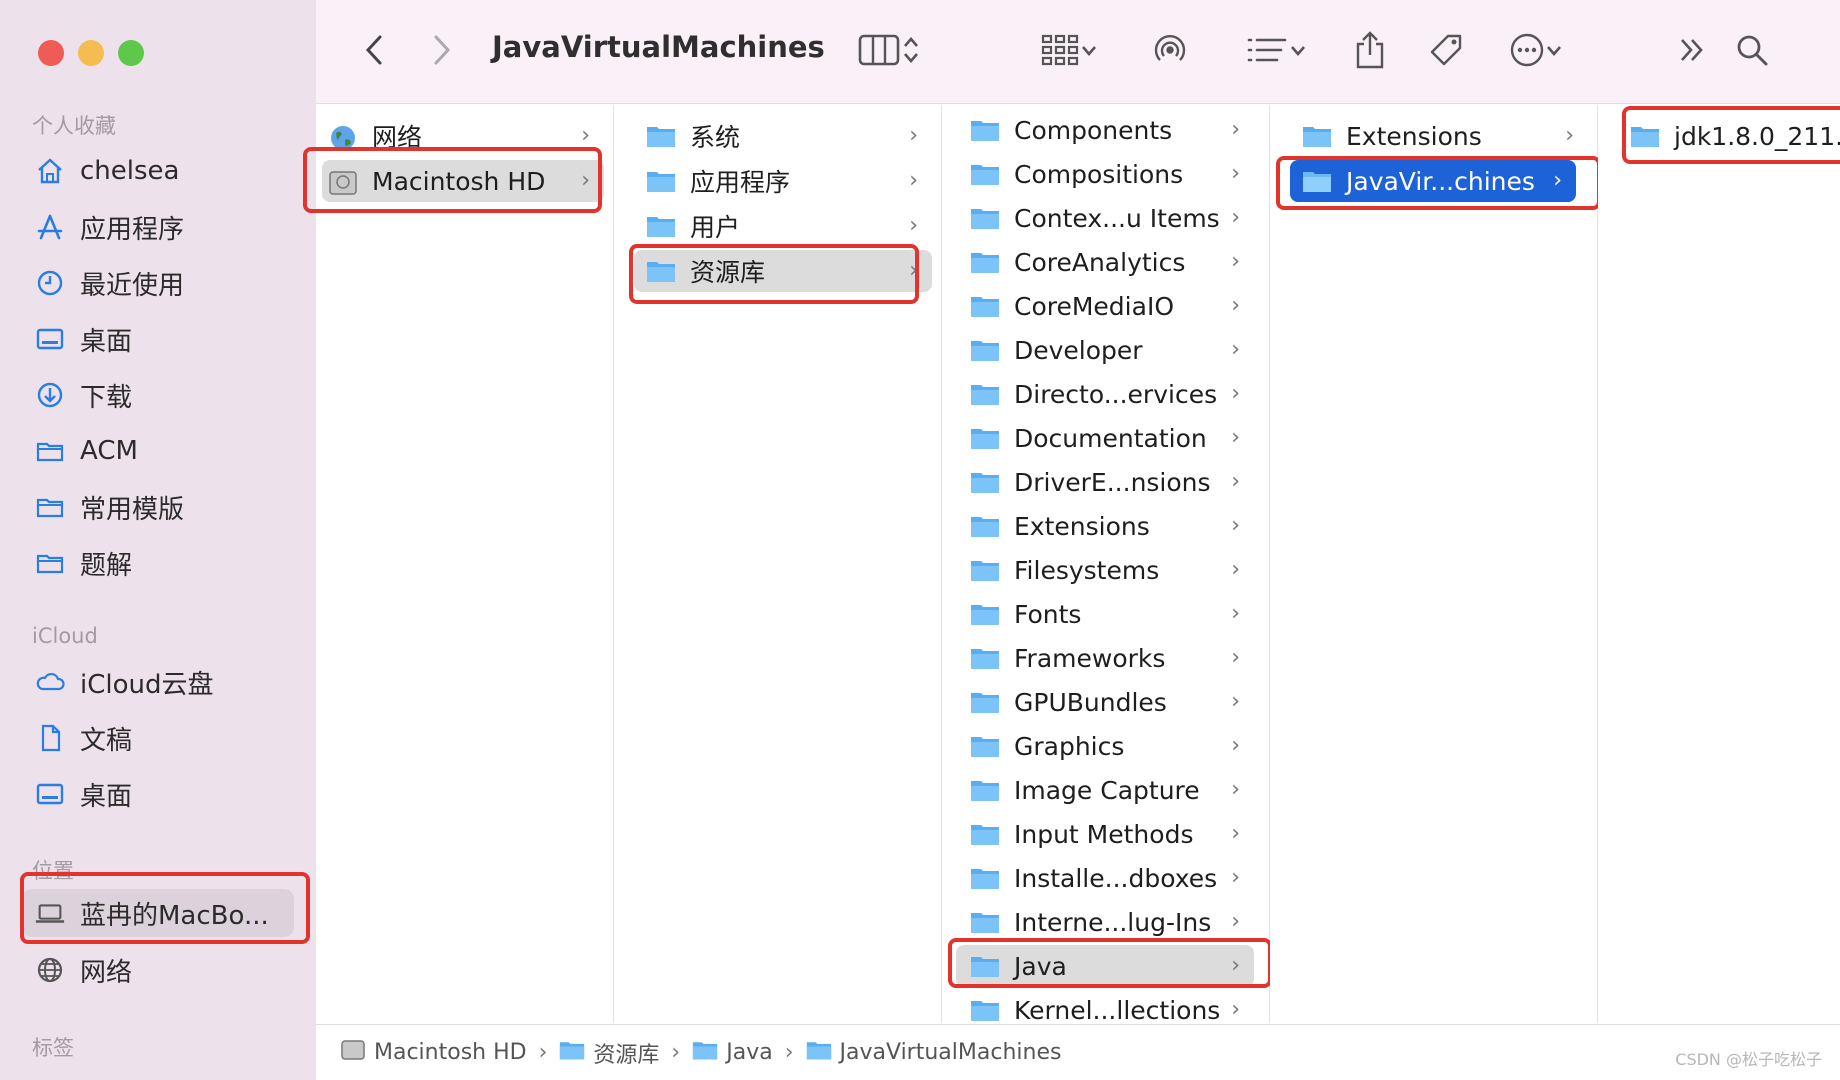  Describe the element at coordinates (109, 507) in the screenshot. I see `sidebar-item-templates: 常用模版` at that location.